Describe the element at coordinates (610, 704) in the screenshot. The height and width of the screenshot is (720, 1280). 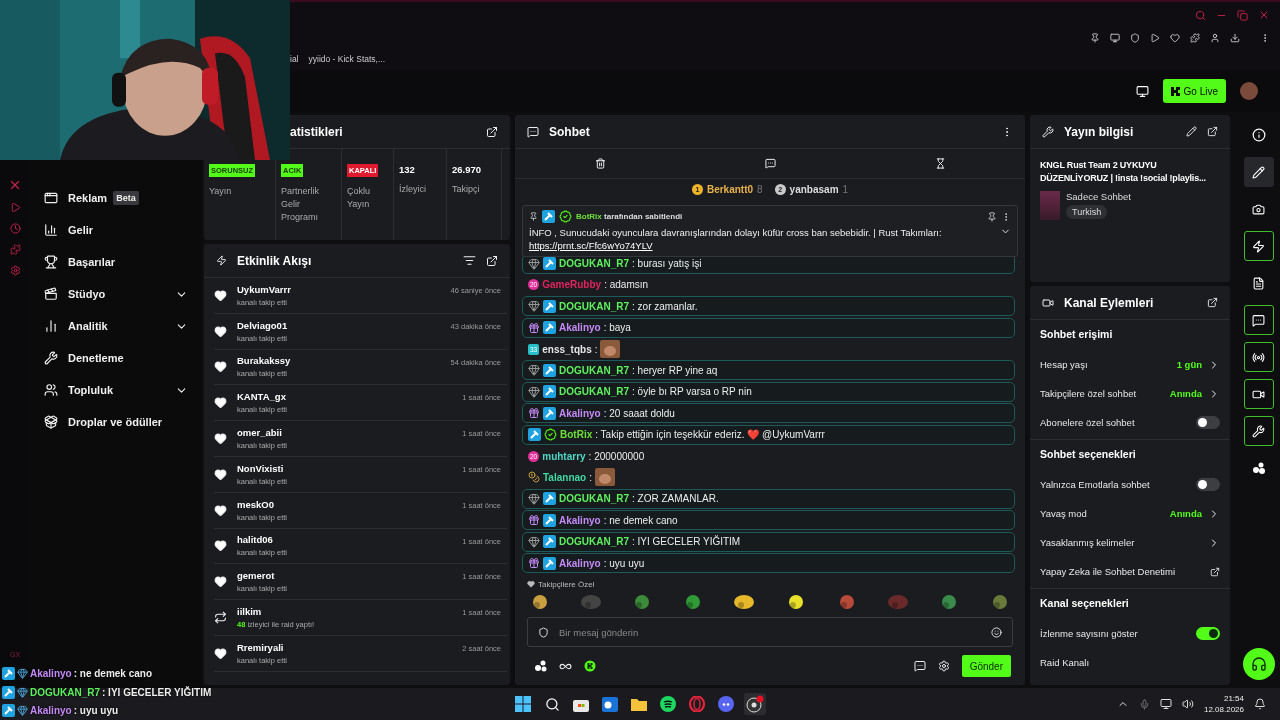
I see `mail-icon` at that location.